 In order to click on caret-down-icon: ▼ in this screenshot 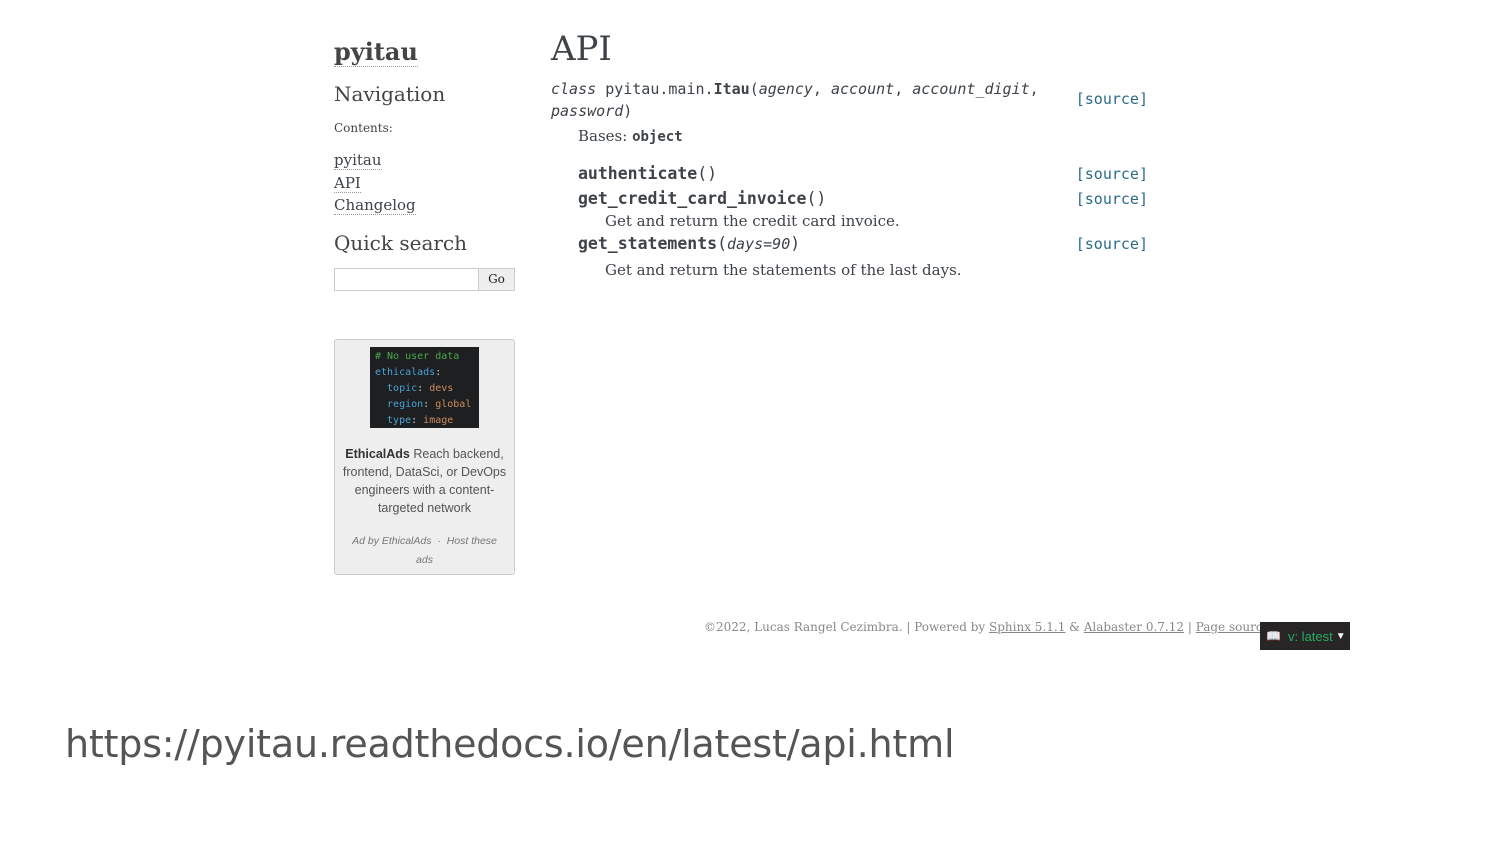, I will do `click(1340, 636)`.